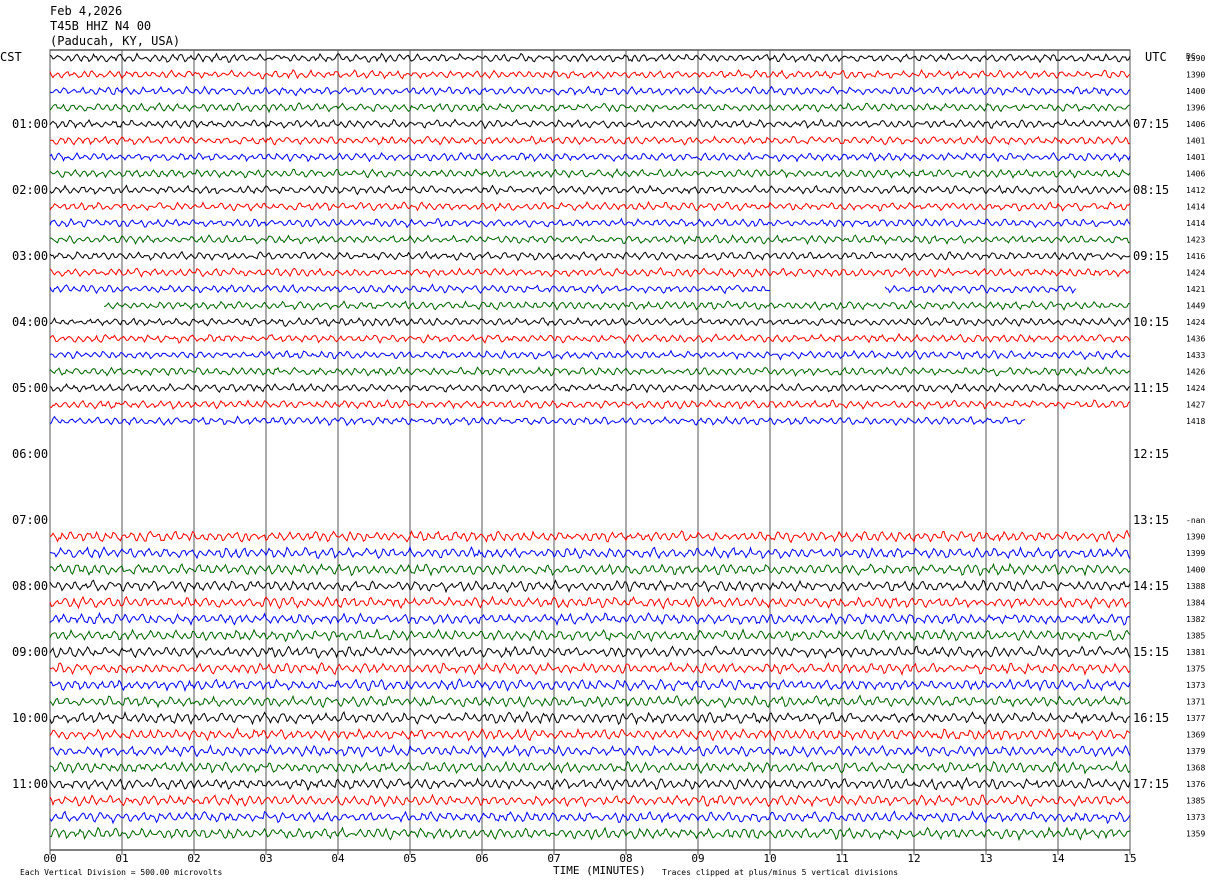  What do you see at coordinates (1151, 784) in the screenshot?
I see `right-hour-label: 17:15` at bounding box center [1151, 784].